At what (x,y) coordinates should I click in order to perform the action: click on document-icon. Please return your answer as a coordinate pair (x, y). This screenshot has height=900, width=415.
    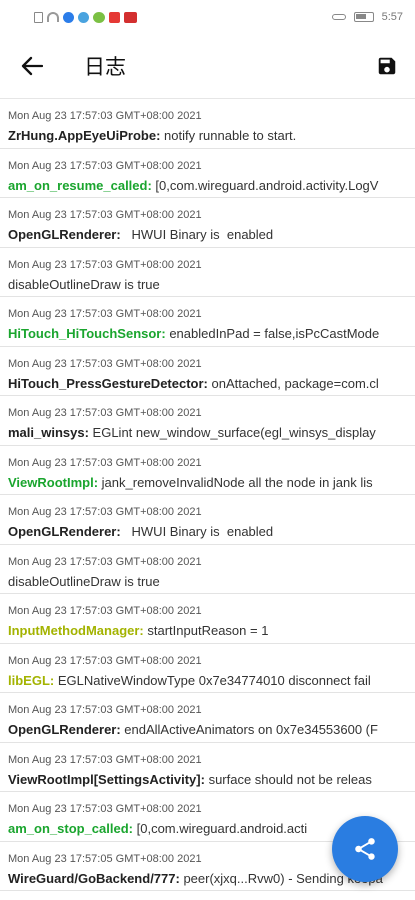
    Looking at the image, I should click on (38, 17).